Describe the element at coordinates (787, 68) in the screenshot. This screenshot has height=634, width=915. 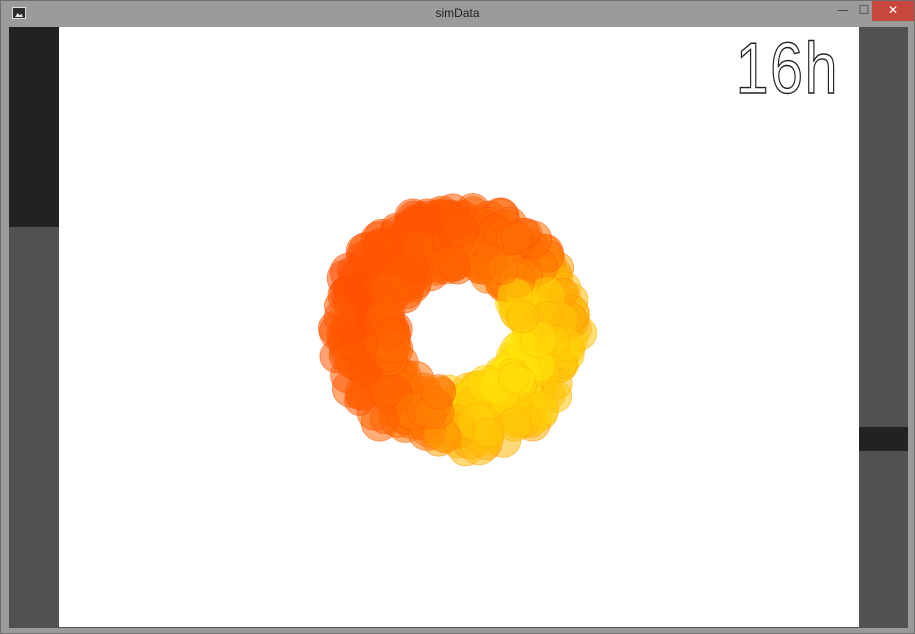
I see `time-label: 16h` at that location.